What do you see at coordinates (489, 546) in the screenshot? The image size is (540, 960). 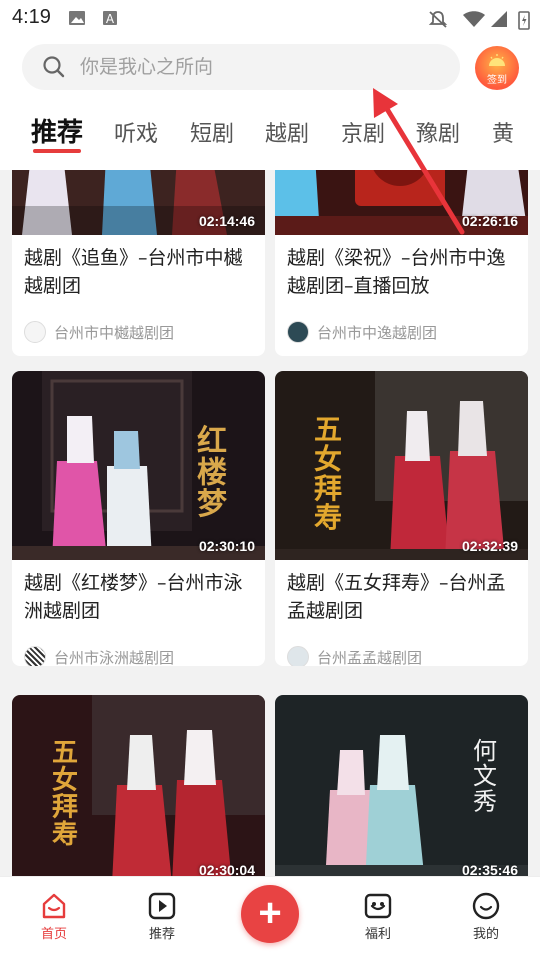 I see `video-duration: 02:32:39` at bounding box center [489, 546].